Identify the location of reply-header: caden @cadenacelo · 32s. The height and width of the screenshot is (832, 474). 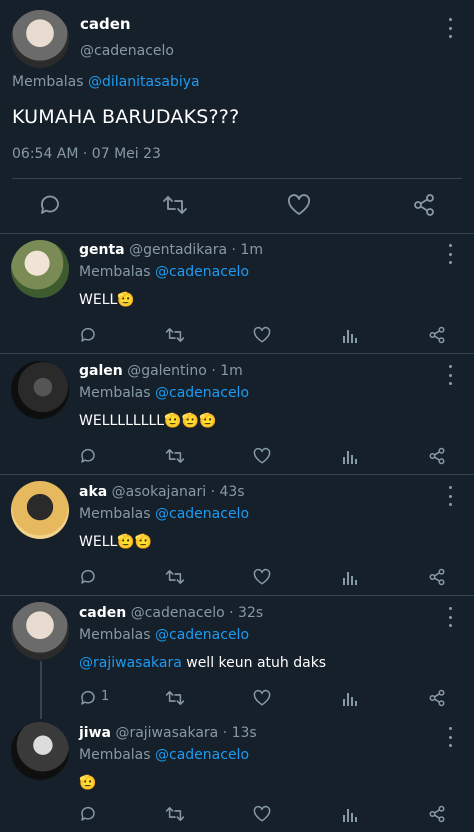
(171, 613).